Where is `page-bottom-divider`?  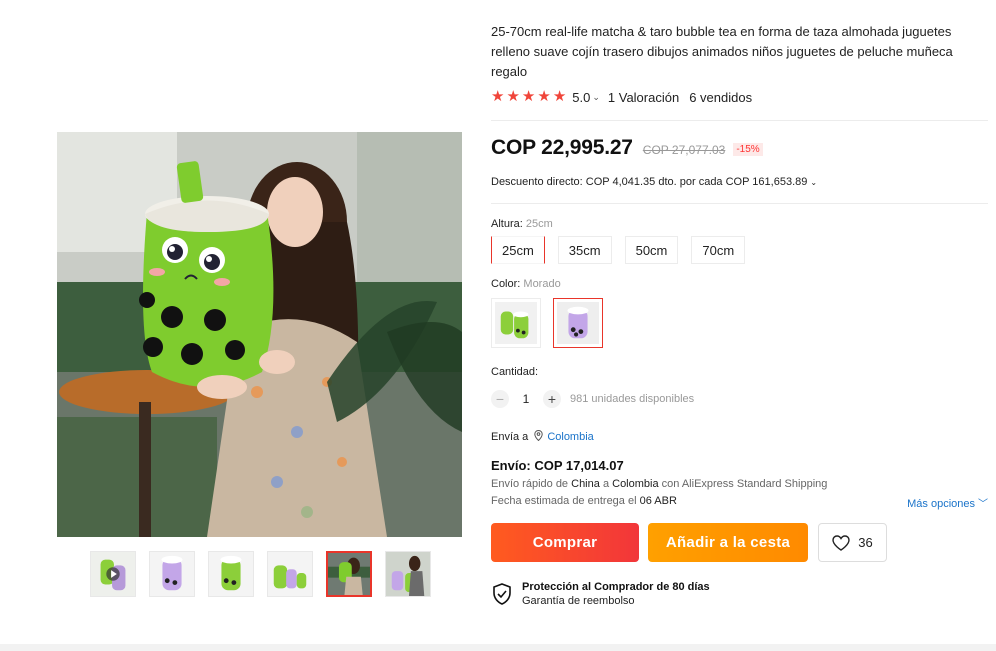 page-bottom-divider is located at coordinates (498, 647).